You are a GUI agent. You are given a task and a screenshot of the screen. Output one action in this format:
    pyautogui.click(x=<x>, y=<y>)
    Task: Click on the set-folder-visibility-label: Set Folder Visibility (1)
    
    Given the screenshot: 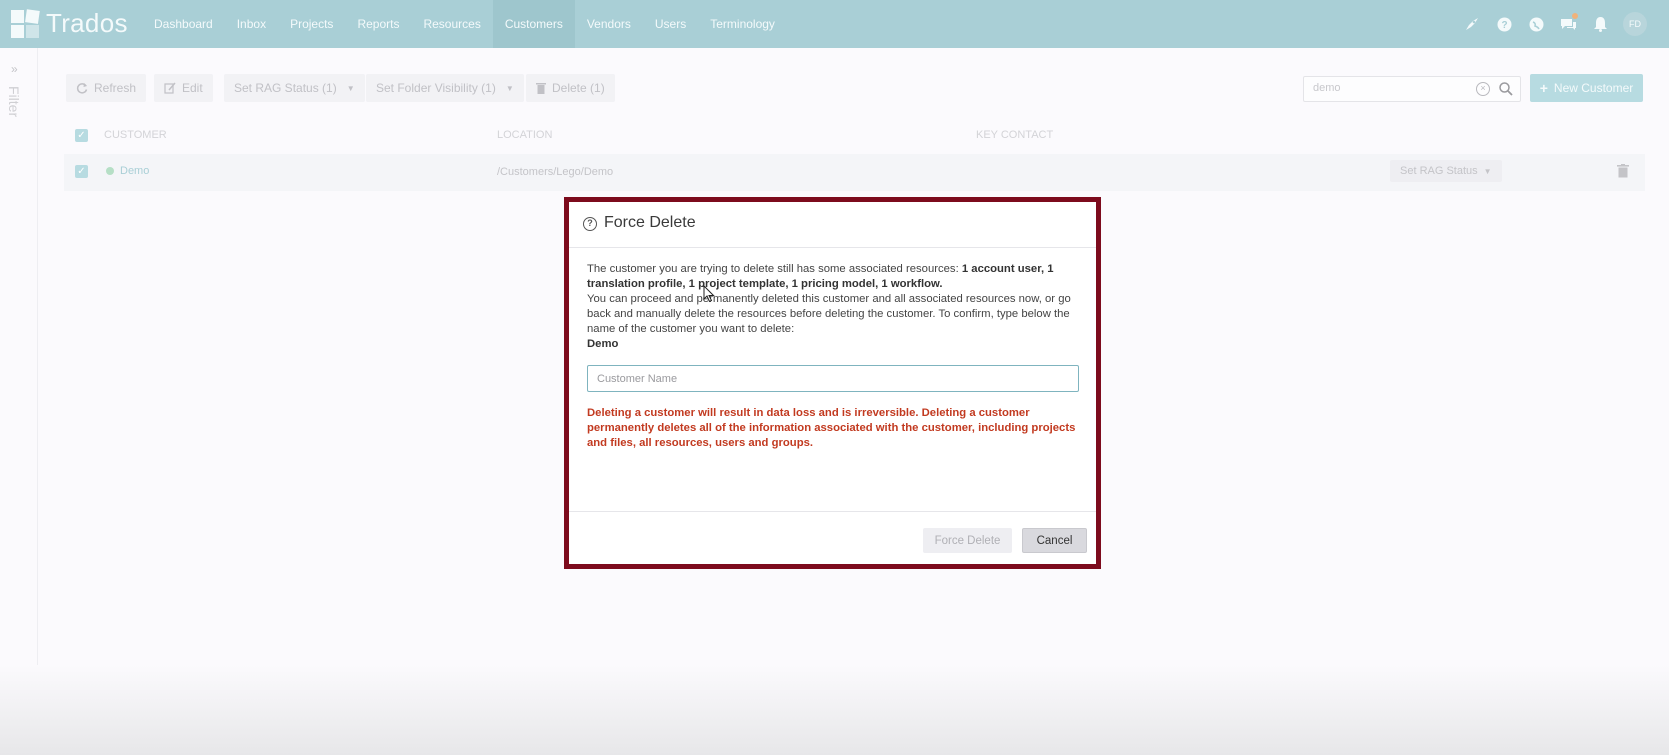 What is the action you would take?
    pyautogui.click(x=436, y=88)
    